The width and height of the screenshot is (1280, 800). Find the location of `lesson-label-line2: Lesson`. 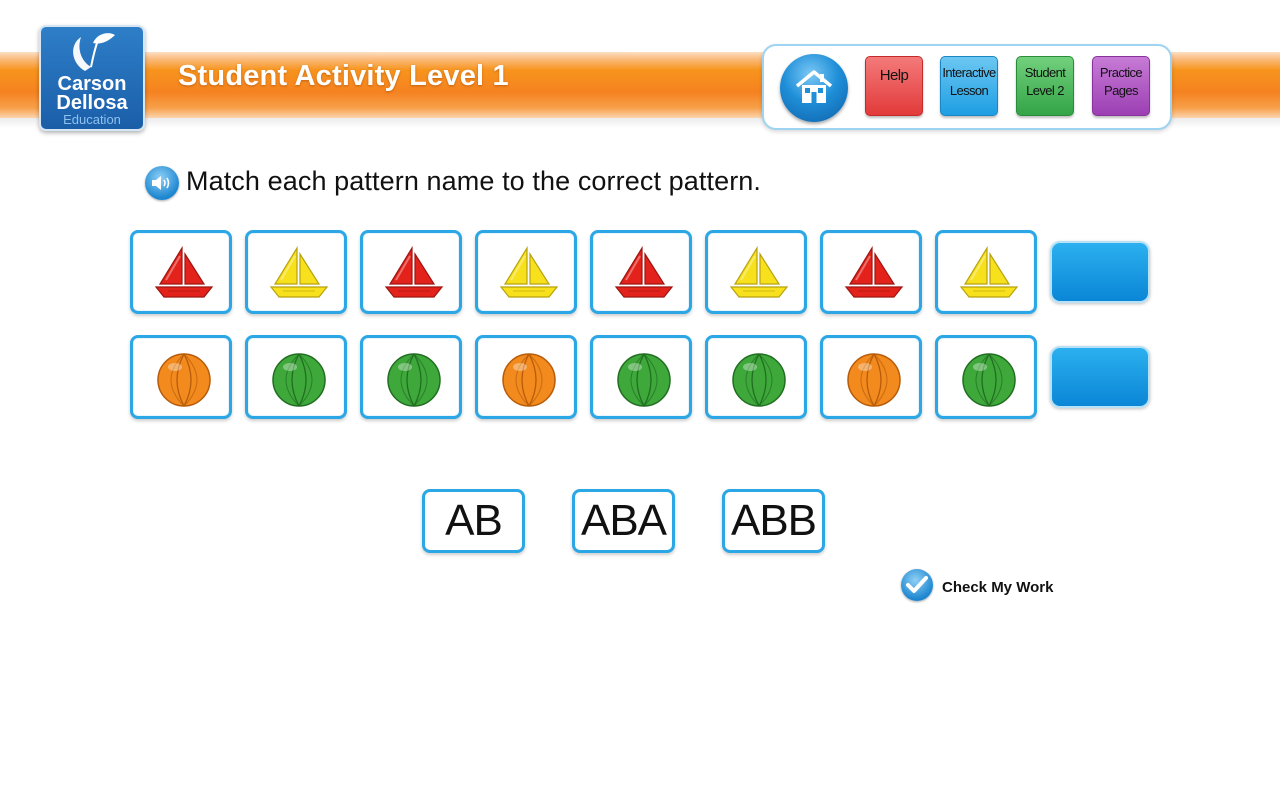

lesson-label-line2: Lesson is located at coordinates (969, 90).